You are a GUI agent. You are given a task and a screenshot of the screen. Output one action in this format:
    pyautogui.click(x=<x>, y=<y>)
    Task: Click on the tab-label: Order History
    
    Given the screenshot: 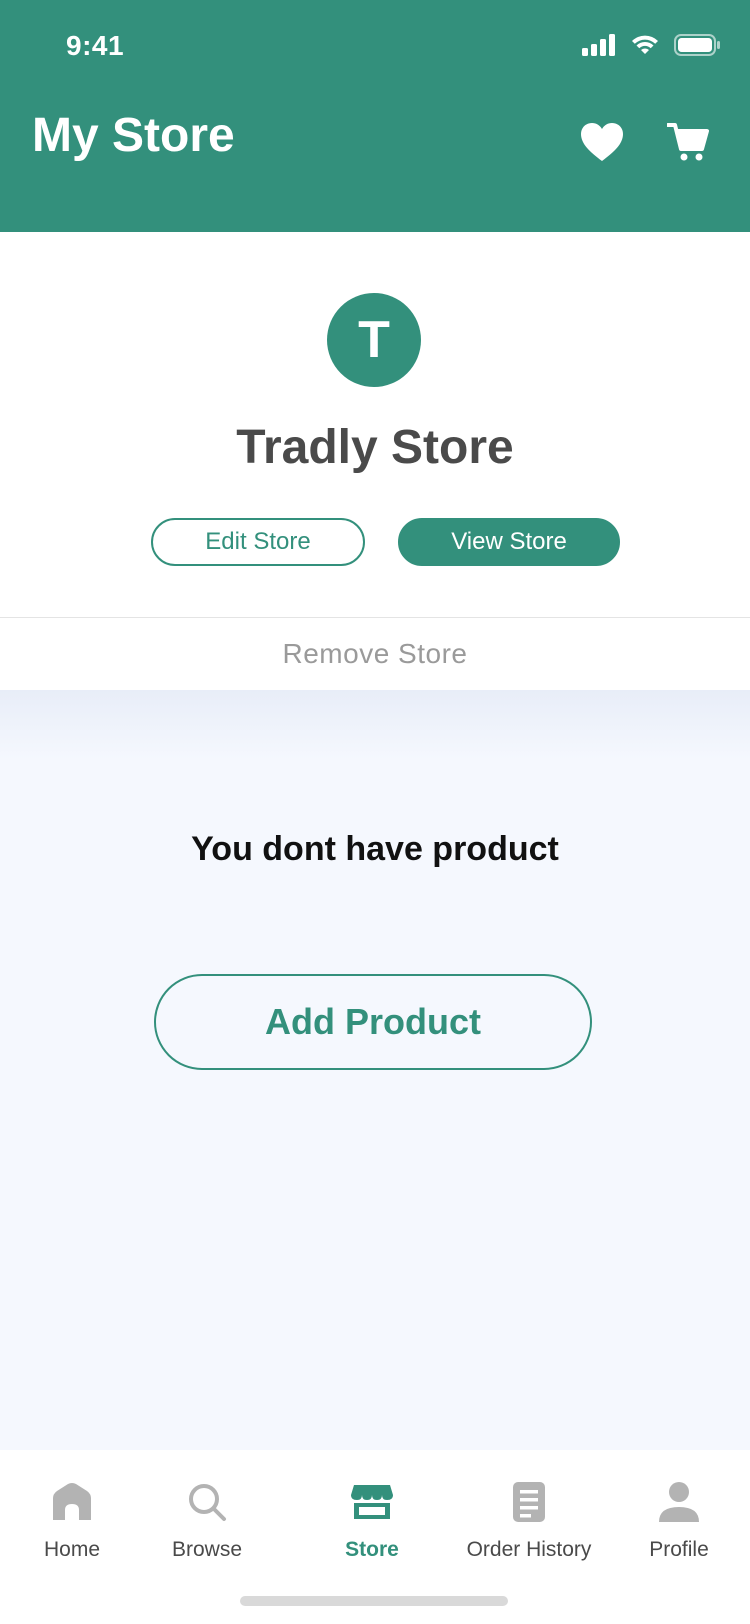 What is the action you would take?
    pyautogui.click(x=529, y=1549)
    